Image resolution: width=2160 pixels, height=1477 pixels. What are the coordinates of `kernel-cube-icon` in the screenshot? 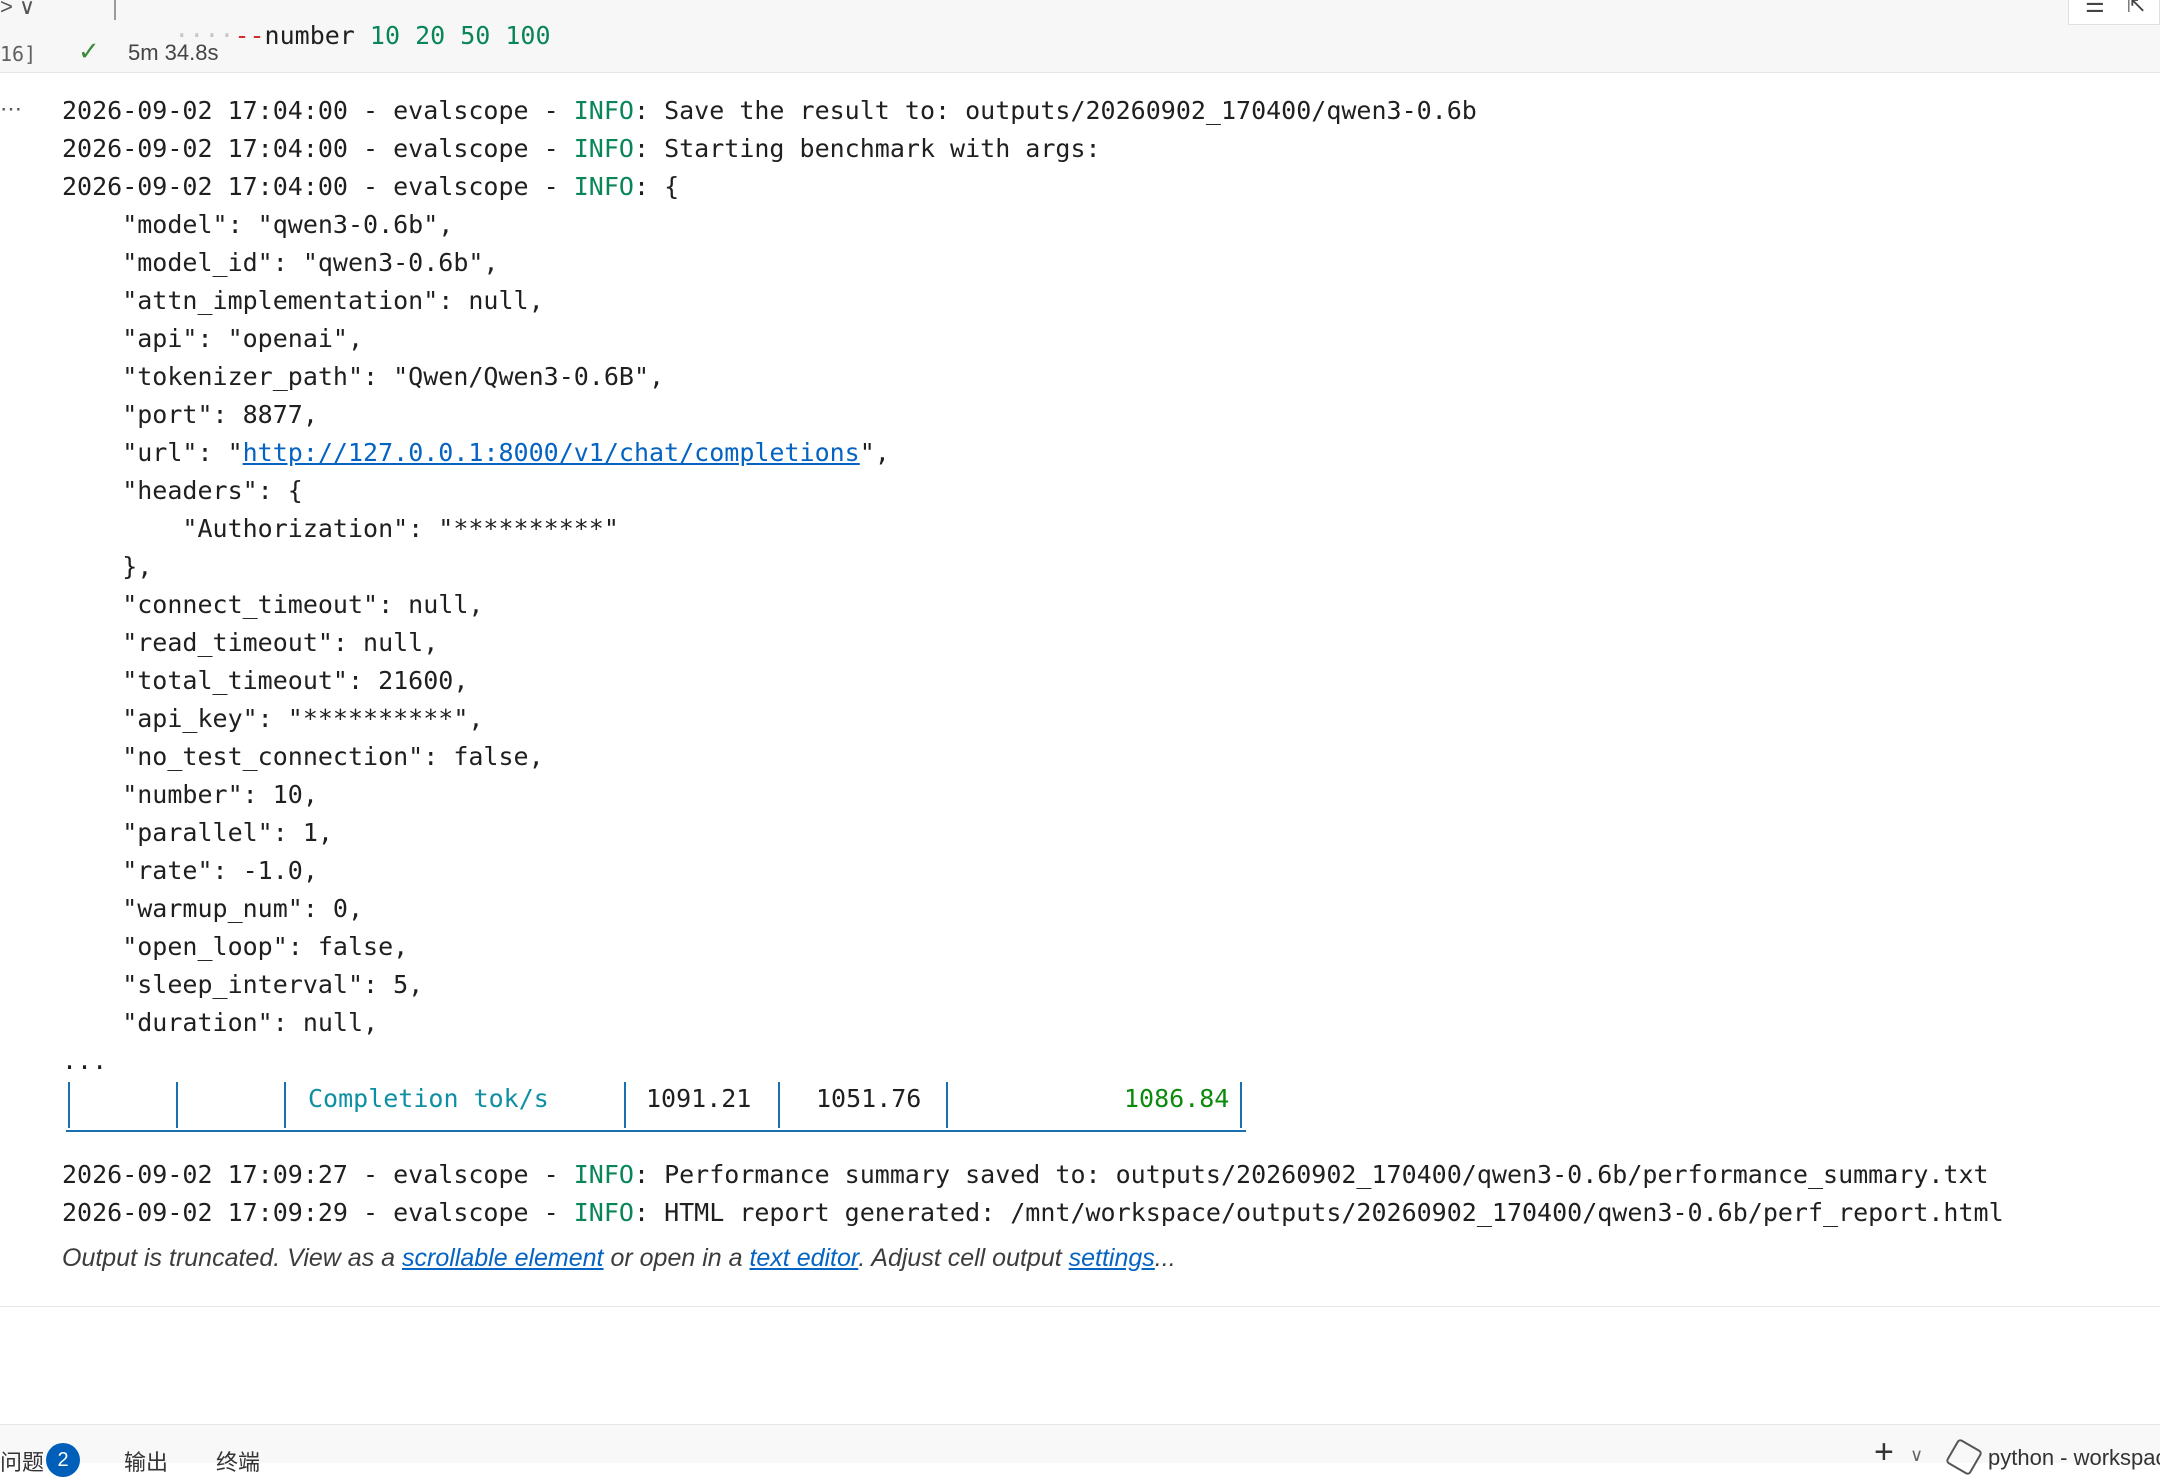 It's located at (1964, 1457).